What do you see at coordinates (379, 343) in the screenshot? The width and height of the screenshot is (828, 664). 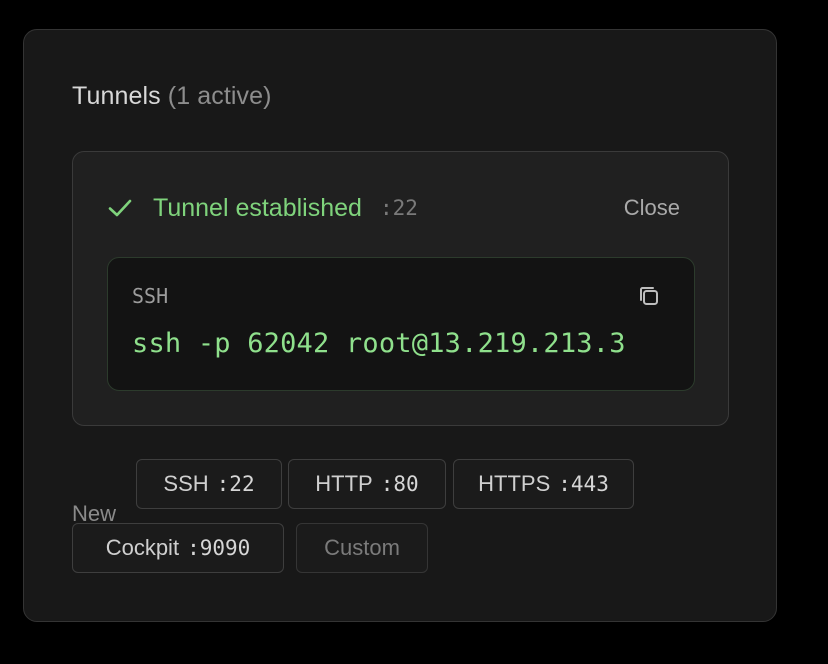 I see `ssh-command: ssh -p 62042 root@13.219.213.3` at bounding box center [379, 343].